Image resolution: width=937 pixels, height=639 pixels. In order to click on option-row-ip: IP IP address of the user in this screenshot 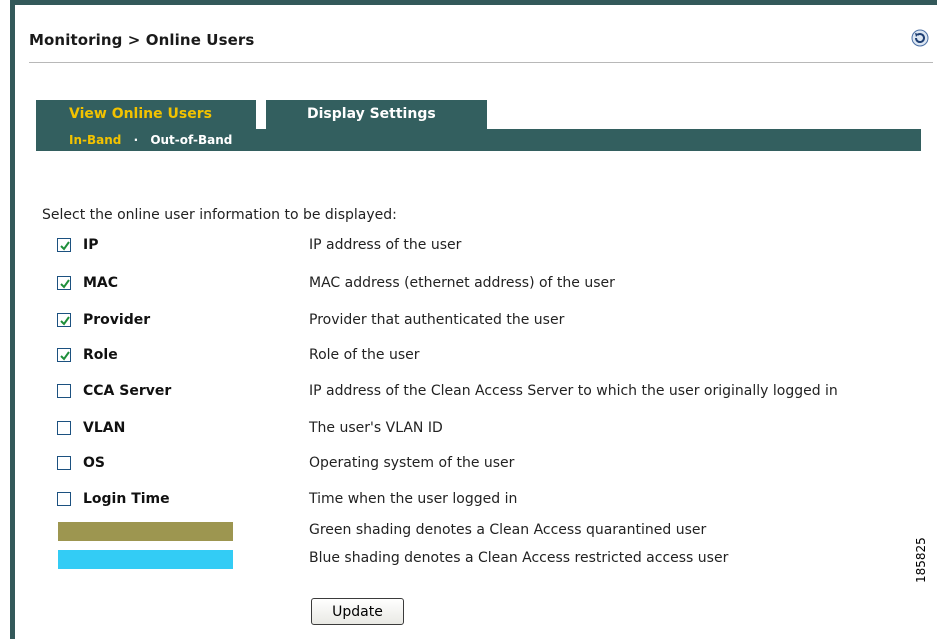, I will do `click(468, 247)`.